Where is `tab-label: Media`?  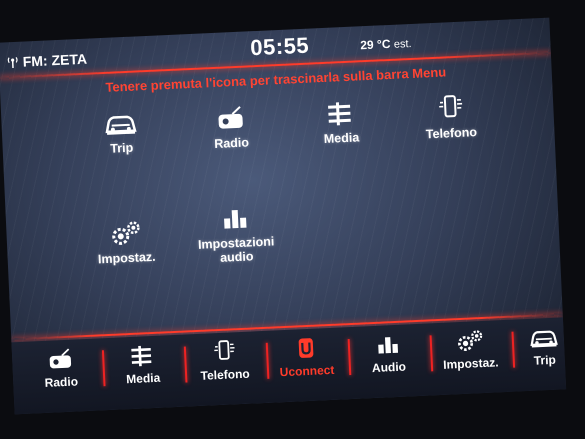 tab-label: Media is located at coordinates (143, 378).